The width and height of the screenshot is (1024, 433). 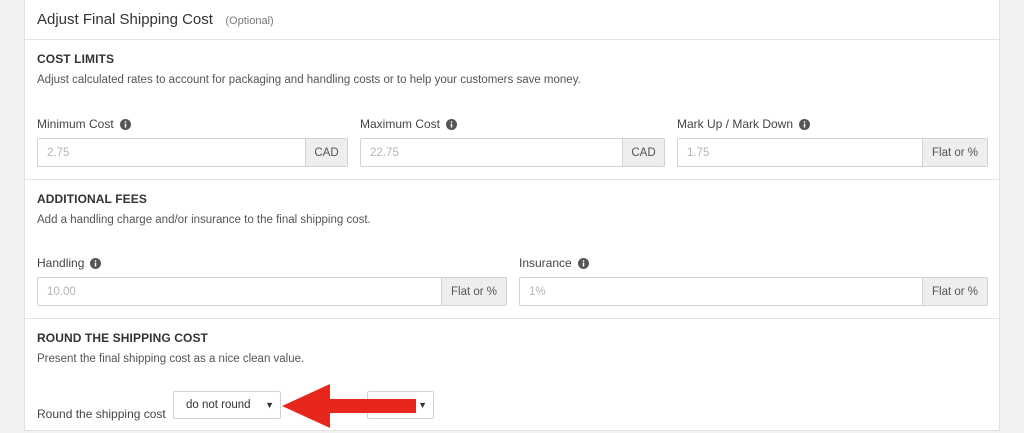 I want to click on minimum-cost-group: CAD, so click(x=192, y=152).